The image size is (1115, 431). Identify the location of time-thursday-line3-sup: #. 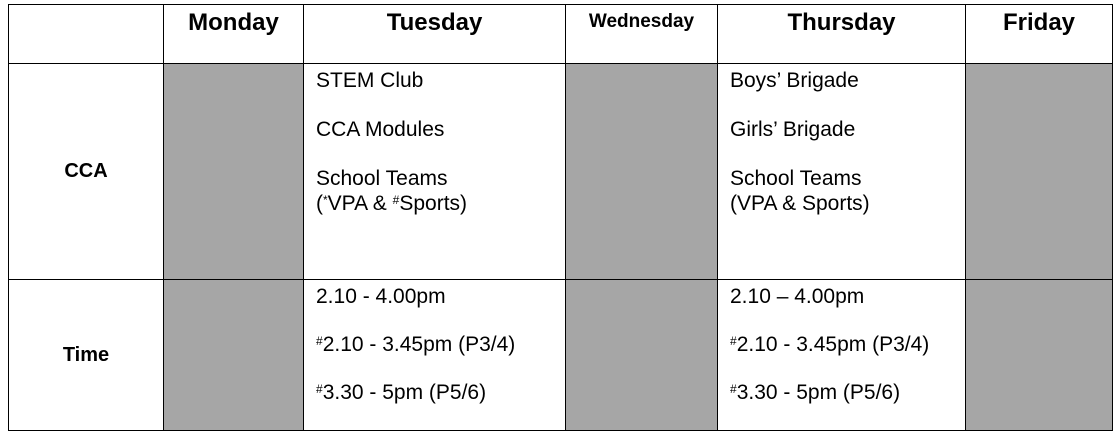
(733, 389).